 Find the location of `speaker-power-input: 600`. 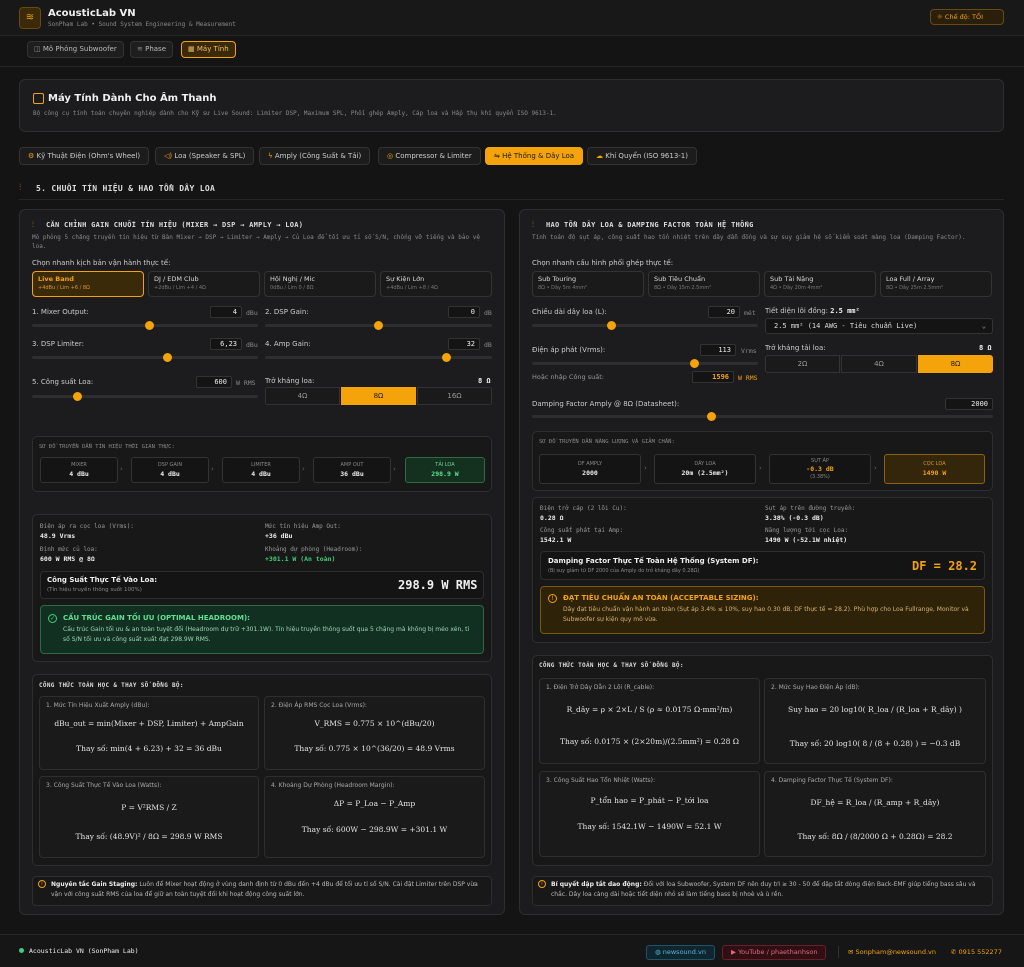

speaker-power-input: 600 is located at coordinates (214, 382).